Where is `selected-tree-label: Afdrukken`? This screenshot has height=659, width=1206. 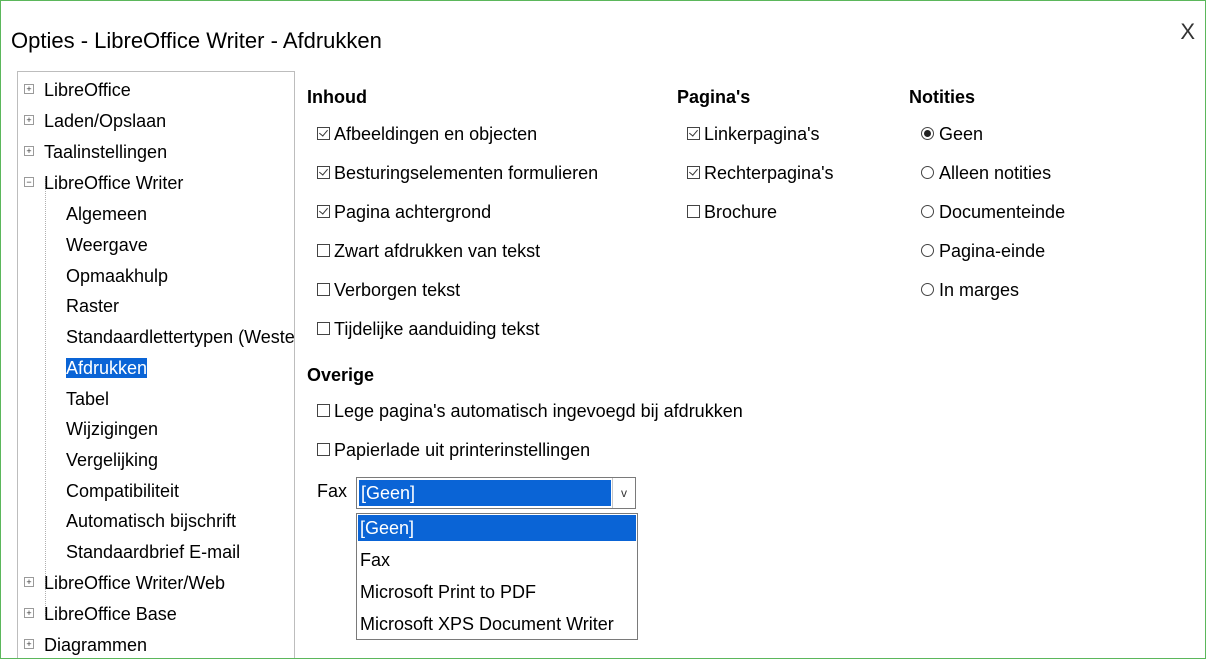 selected-tree-label: Afdrukken is located at coordinates (107, 368).